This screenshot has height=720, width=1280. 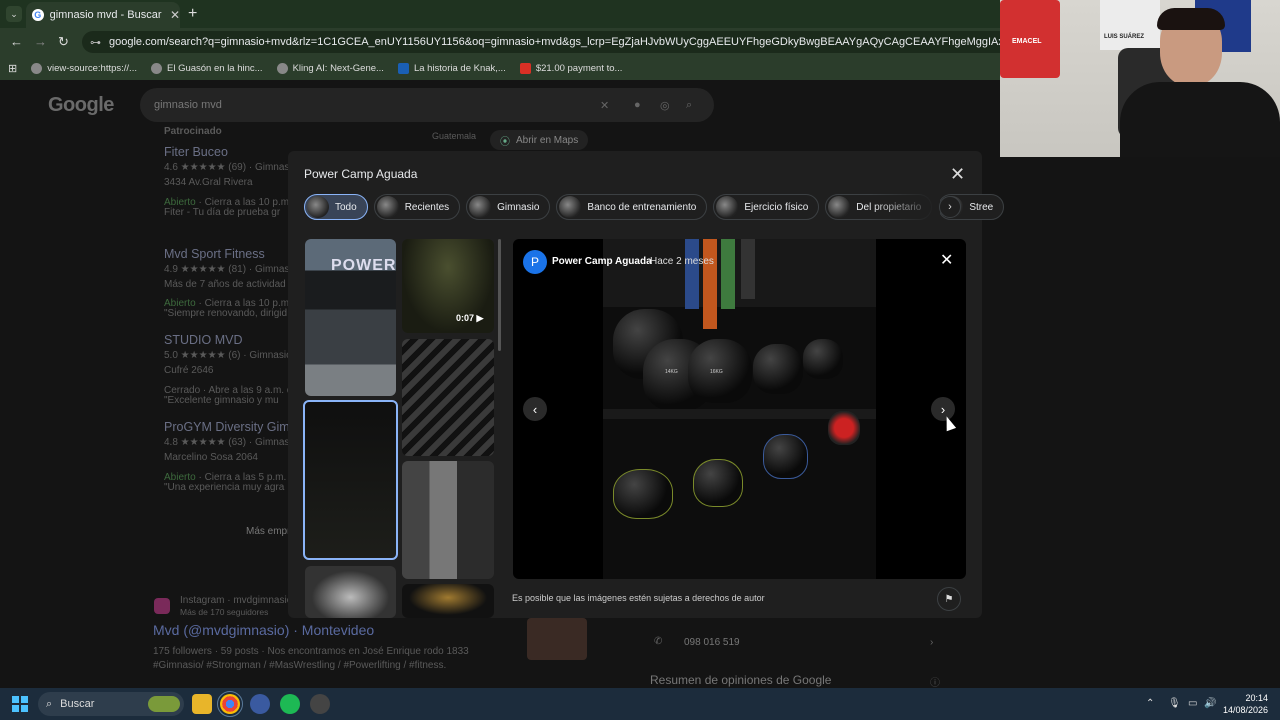 I want to click on sponsored-label: Patrocinado, so click(x=193, y=131).